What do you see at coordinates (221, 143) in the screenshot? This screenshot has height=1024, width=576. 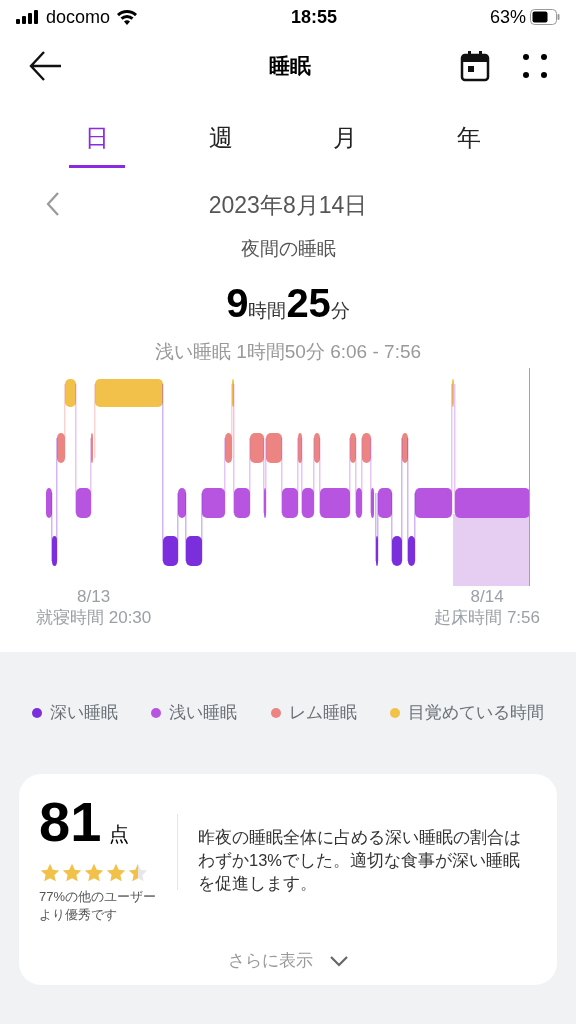 I see `period-tab: 週` at bounding box center [221, 143].